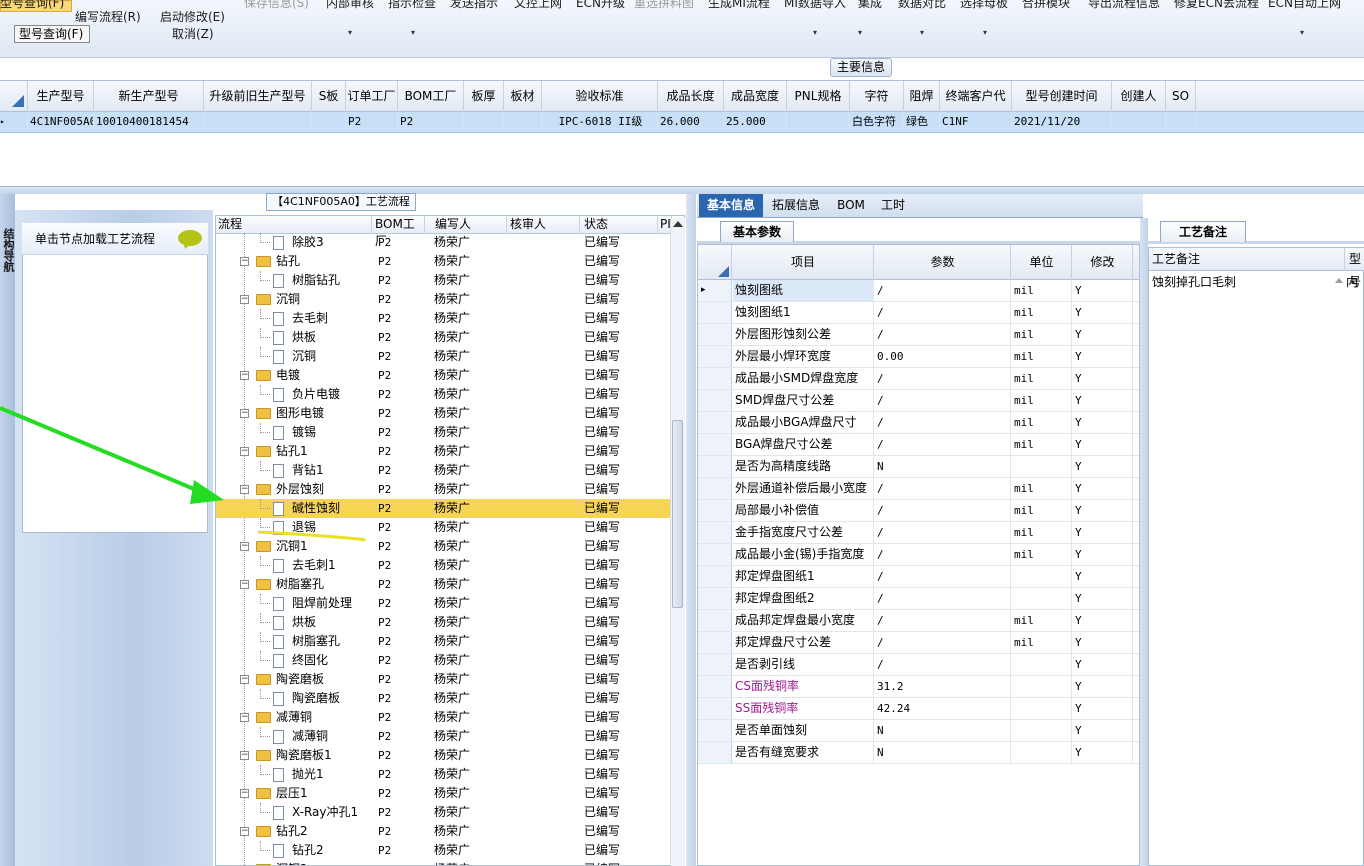  What do you see at coordinates (103, 451) in the screenshot?
I see `annotation-arrow-line` at bounding box center [103, 451].